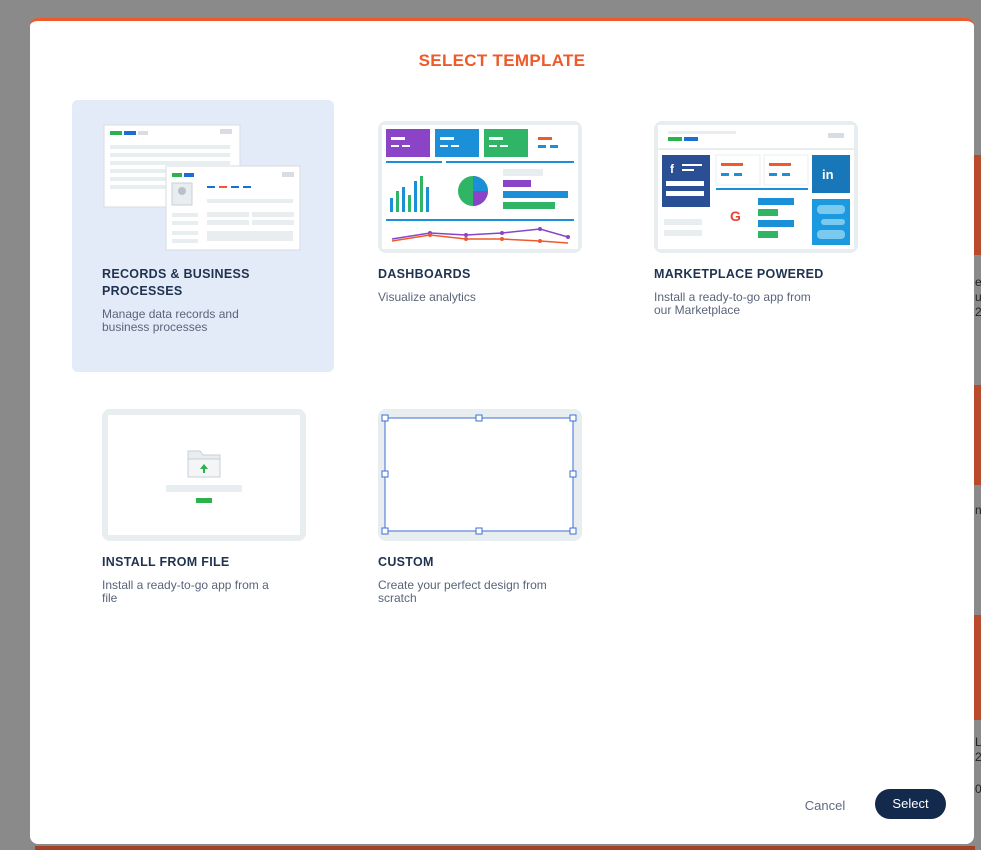 The width and height of the screenshot is (981, 850). Describe the element at coordinates (978, 282) in the screenshot. I see `background-text-fragment: es` at that location.